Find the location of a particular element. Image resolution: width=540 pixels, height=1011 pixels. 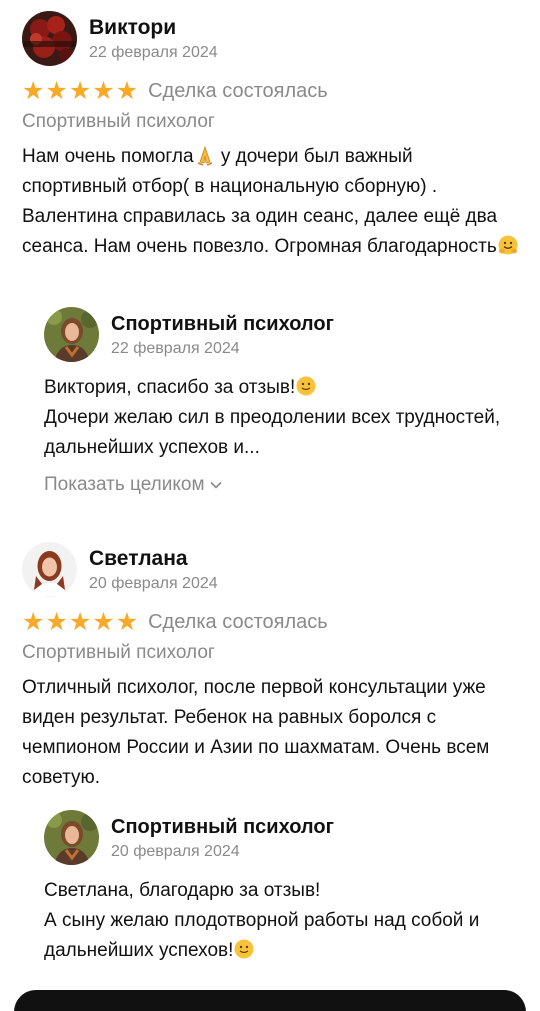

show-more-button: Показать целиком is located at coordinates (133, 485).